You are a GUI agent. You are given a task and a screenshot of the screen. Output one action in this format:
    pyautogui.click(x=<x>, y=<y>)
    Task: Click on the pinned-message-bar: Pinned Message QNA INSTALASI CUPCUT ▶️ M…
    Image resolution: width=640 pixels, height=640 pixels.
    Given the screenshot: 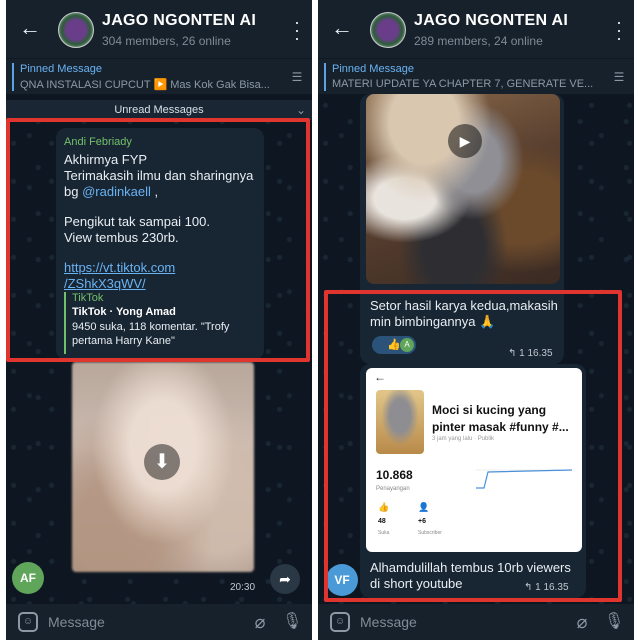 What is the action you would take?
    pyautogui.click(x=159, y=76)
    